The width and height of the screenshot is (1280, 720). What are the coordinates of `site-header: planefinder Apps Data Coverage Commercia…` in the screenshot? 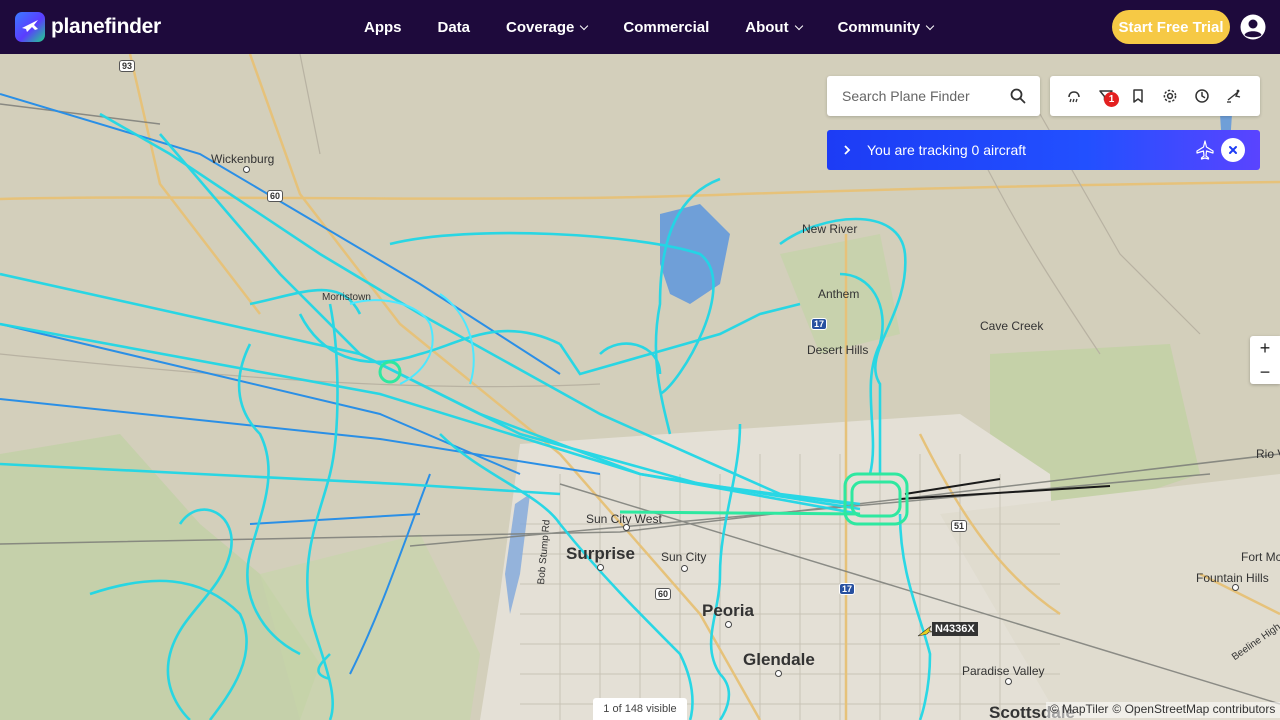 It's located at (640, 27).